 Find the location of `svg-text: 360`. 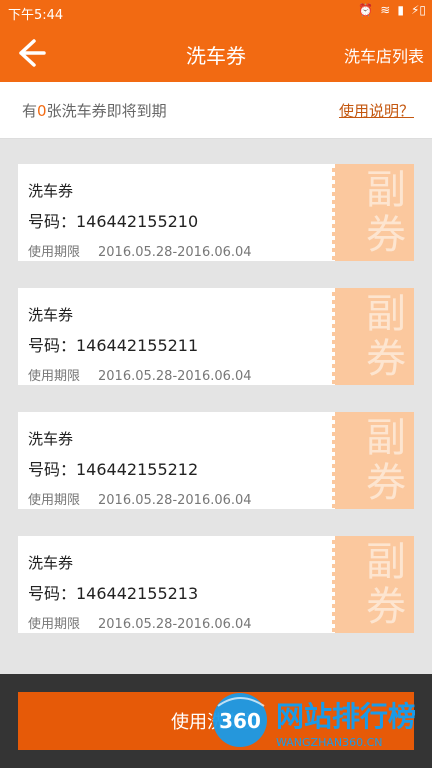

svg-text: 360 is located at coordinates (240, 721).